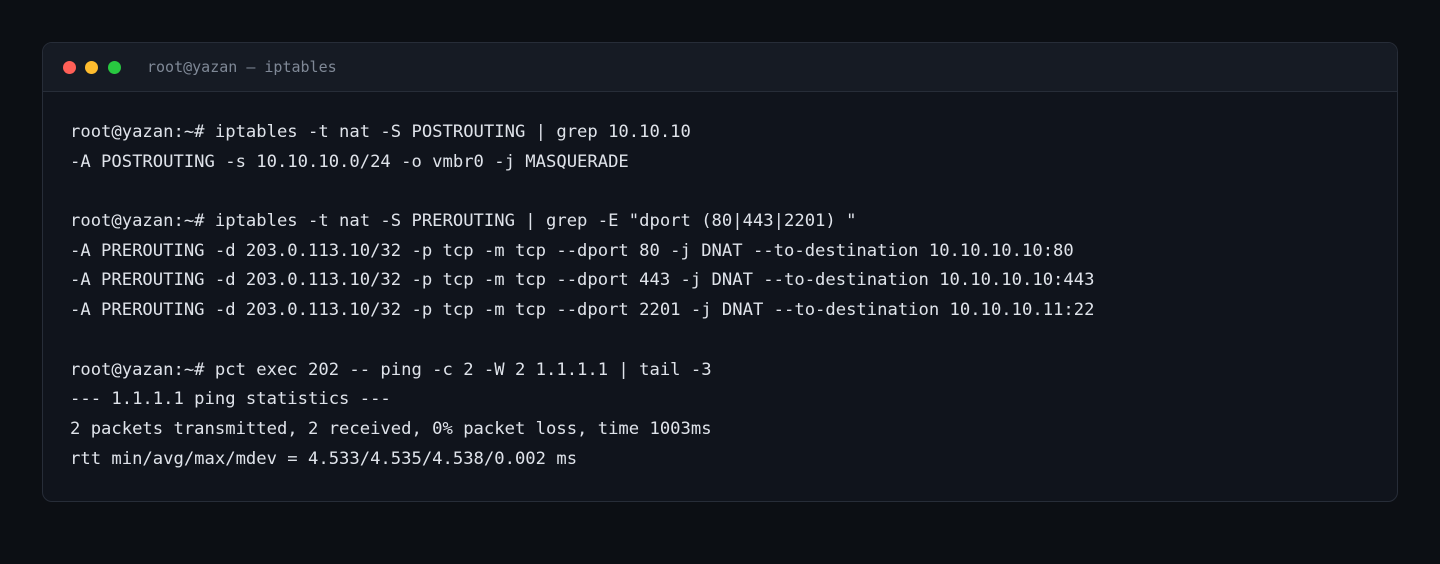  What do you see at coordinates (230, 399) in the screenshot?
I see `terminal-line: --- 1.1.1.1 ping statistics ---` at bounding box center [230, 399].